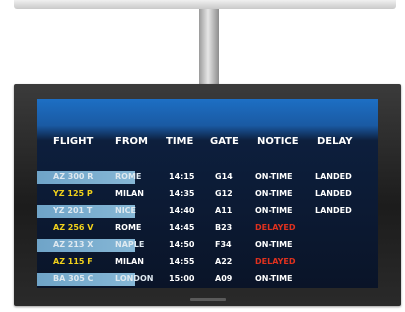 Image resolution: width=405 pixels, height=312 pixels. I want to click on cell-time: 14:40, so click(182, 210).